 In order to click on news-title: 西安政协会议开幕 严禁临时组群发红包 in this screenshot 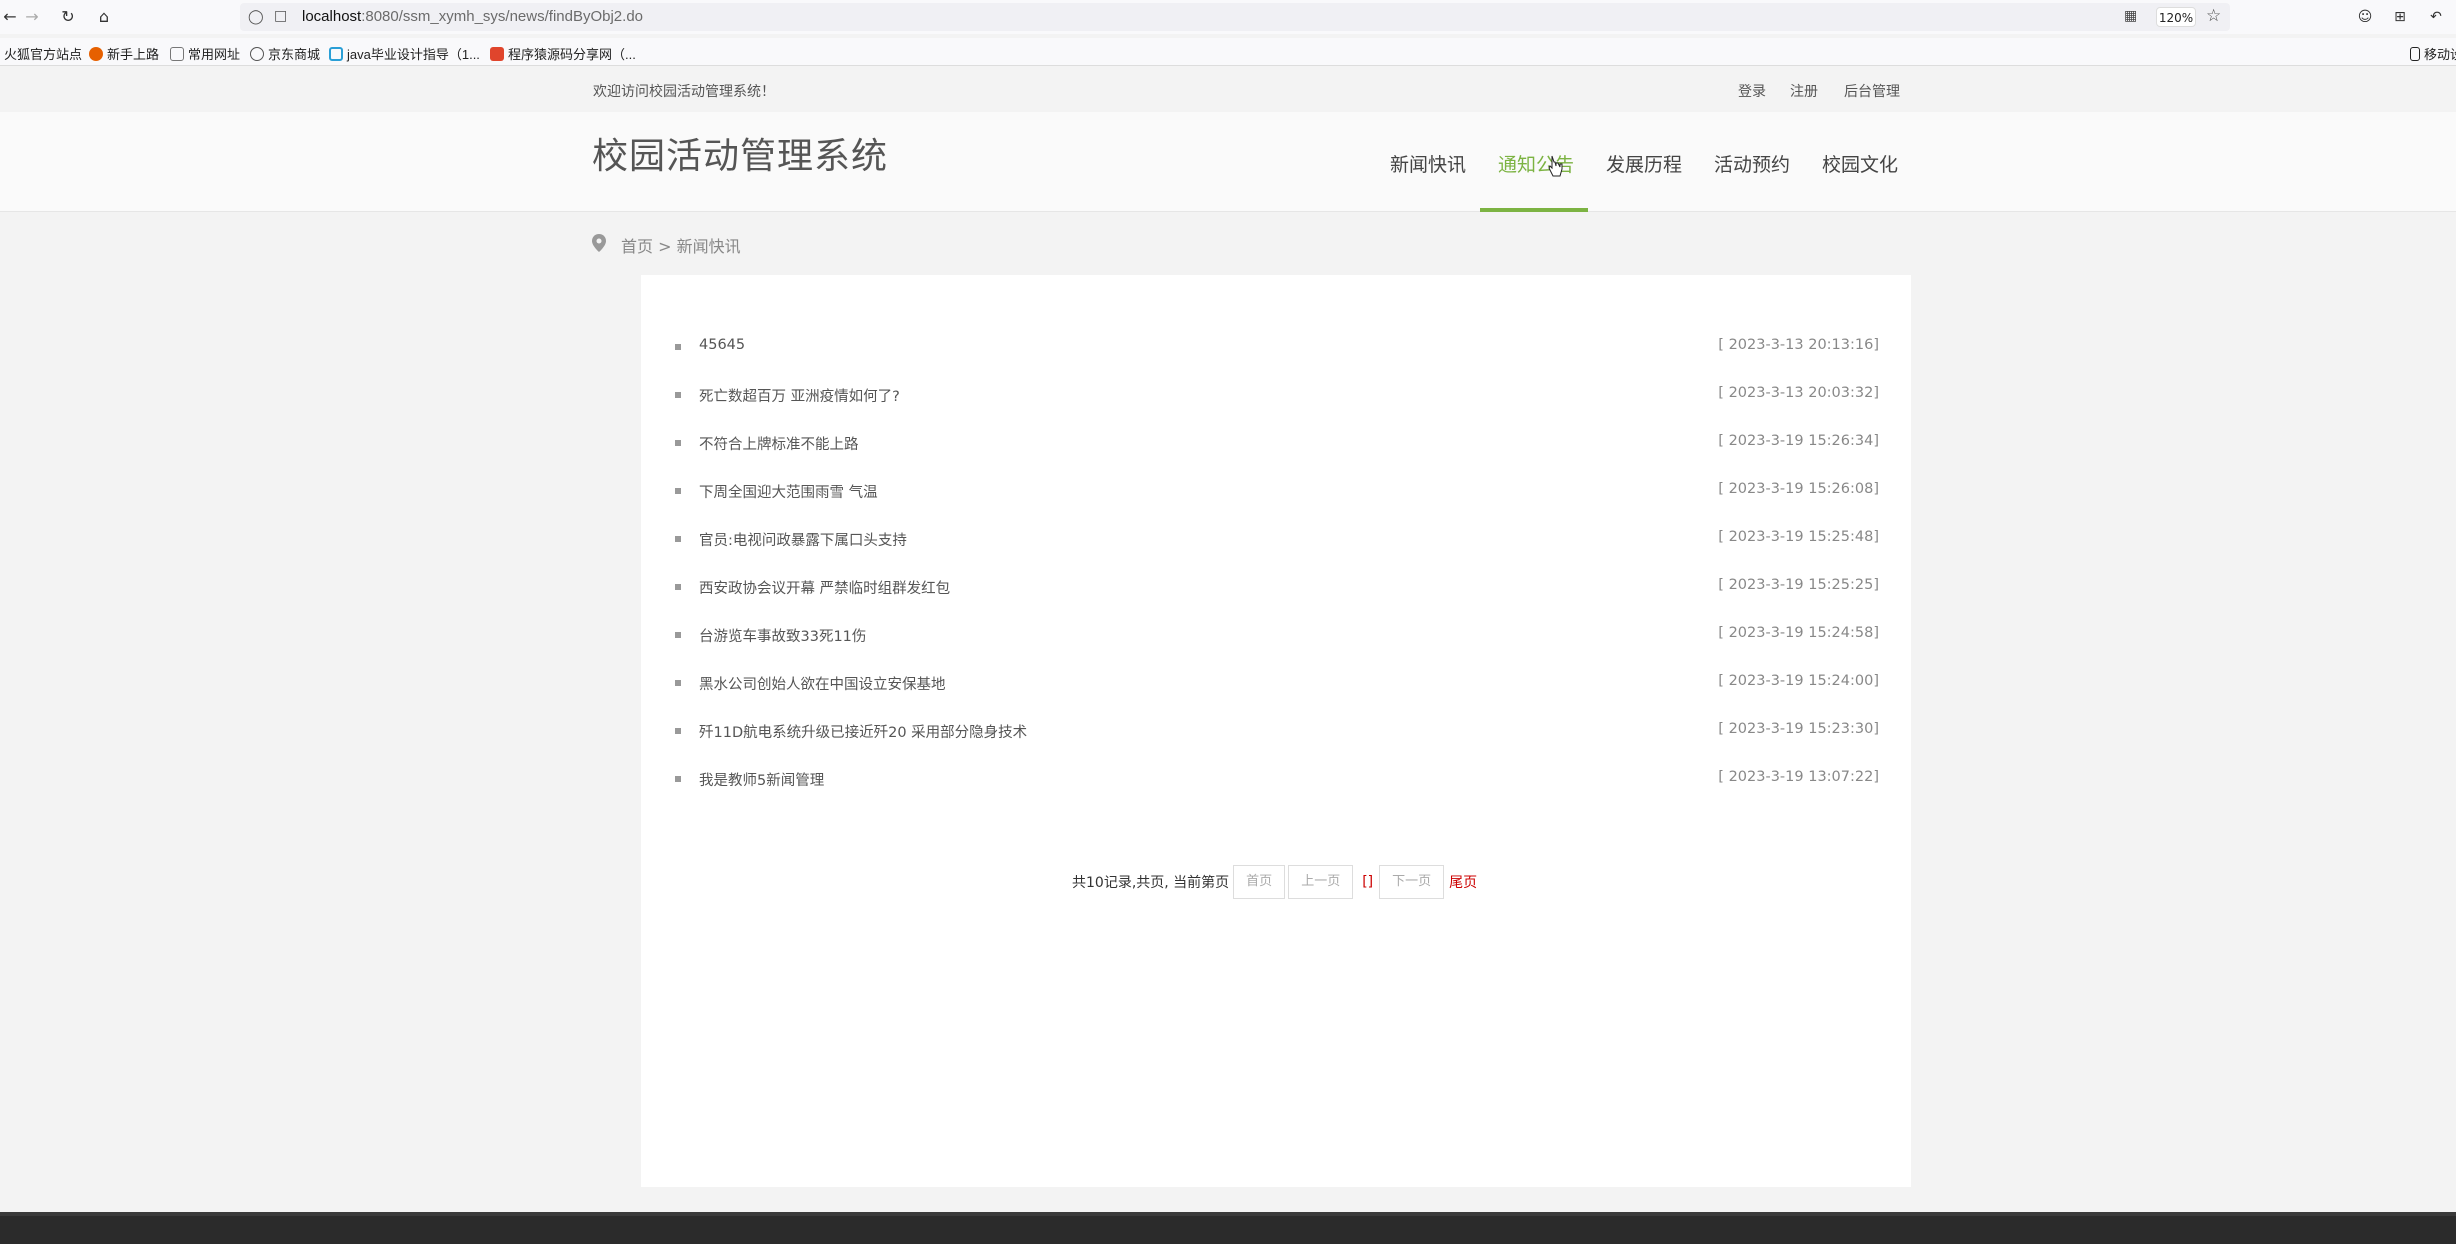, I will do `click(824, 587)`.